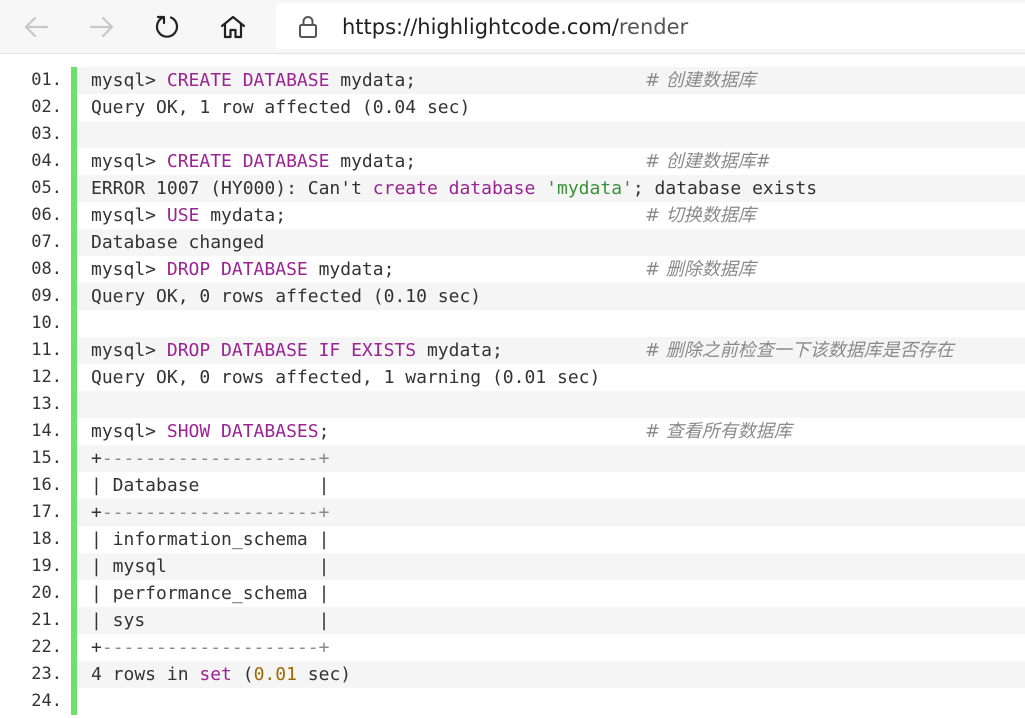 This screenshot has height=718, width=1025. I want to click on address-bar: https://highlightcode.com/render, so click(650, 26).